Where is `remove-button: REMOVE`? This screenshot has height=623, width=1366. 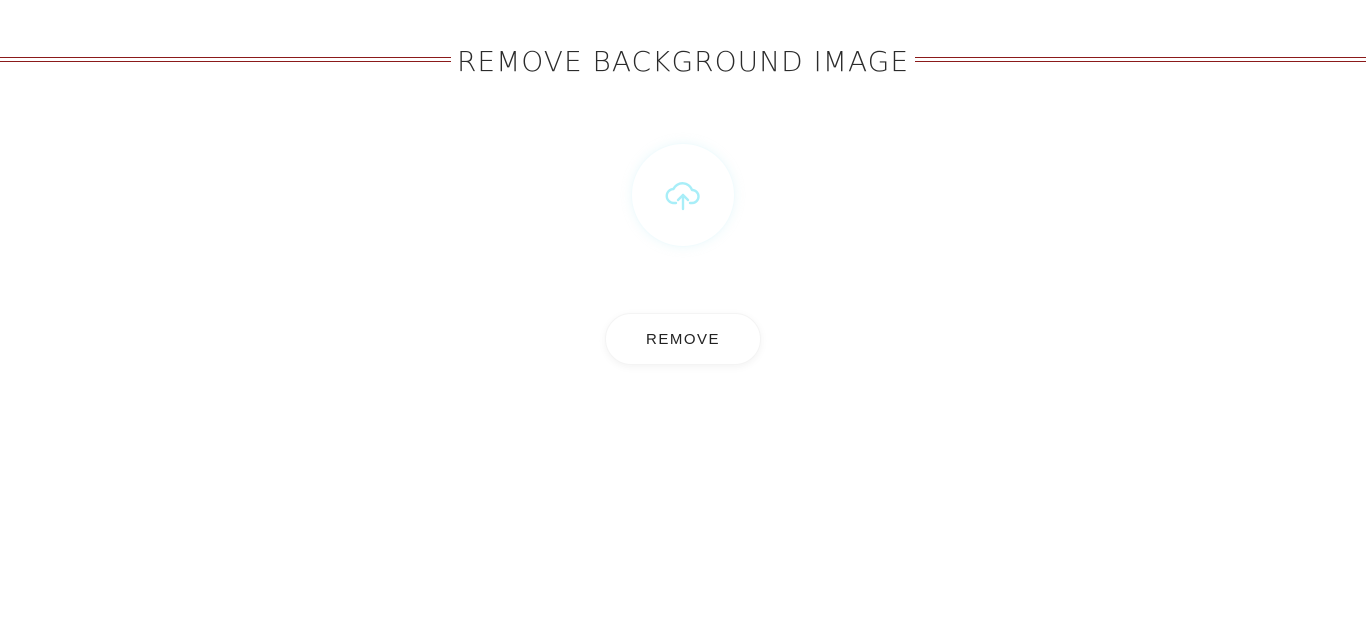
remove-button: REMOVE is located at coordinates (683, 339).